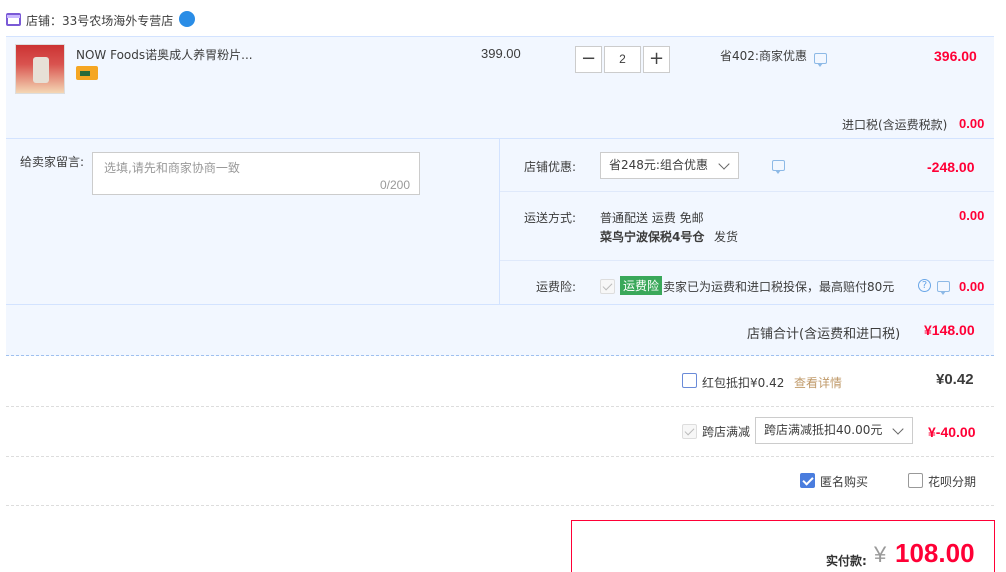 The width and height of the screenshot is (1006, 572). I want to click on anonymous-label: 匿名购买, so click(844, 482).